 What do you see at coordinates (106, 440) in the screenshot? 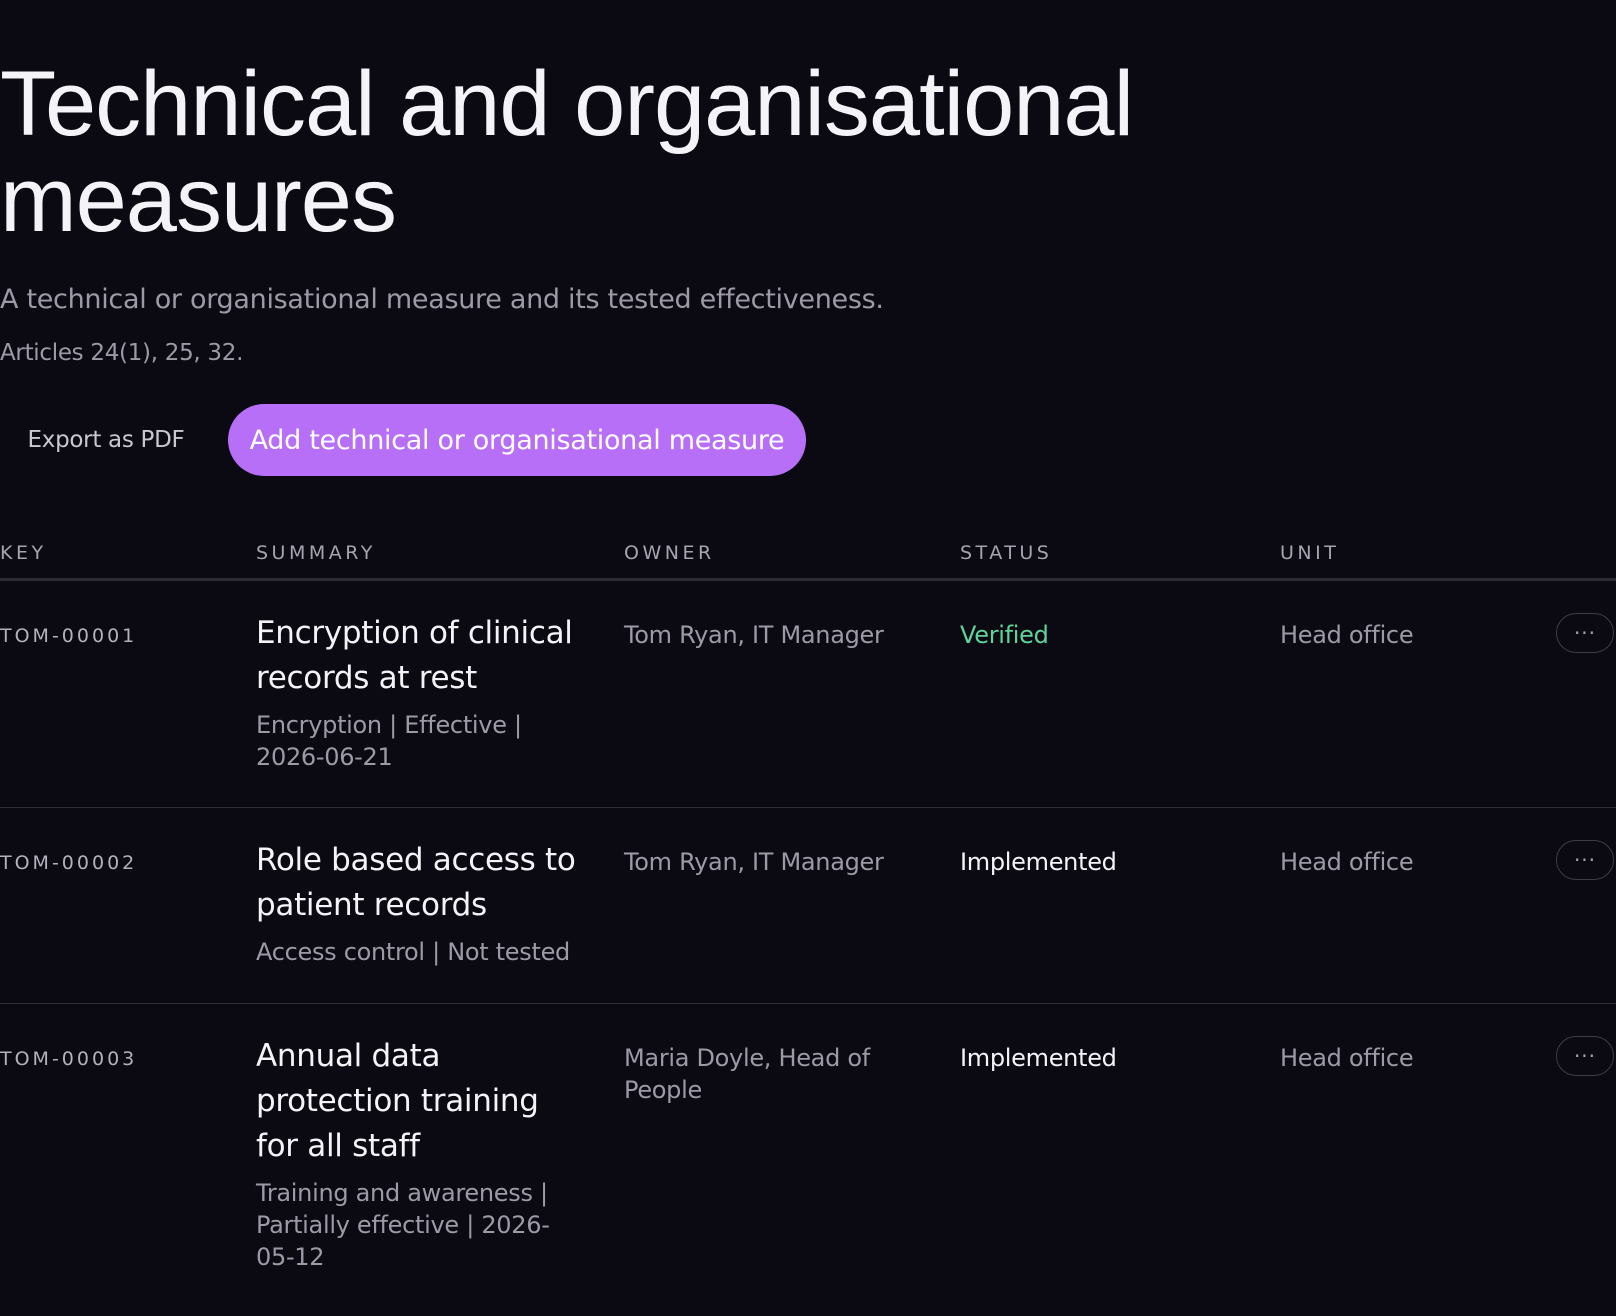
I see `export-pdf-button: Export as PDF` at bounding box center [106, 440].